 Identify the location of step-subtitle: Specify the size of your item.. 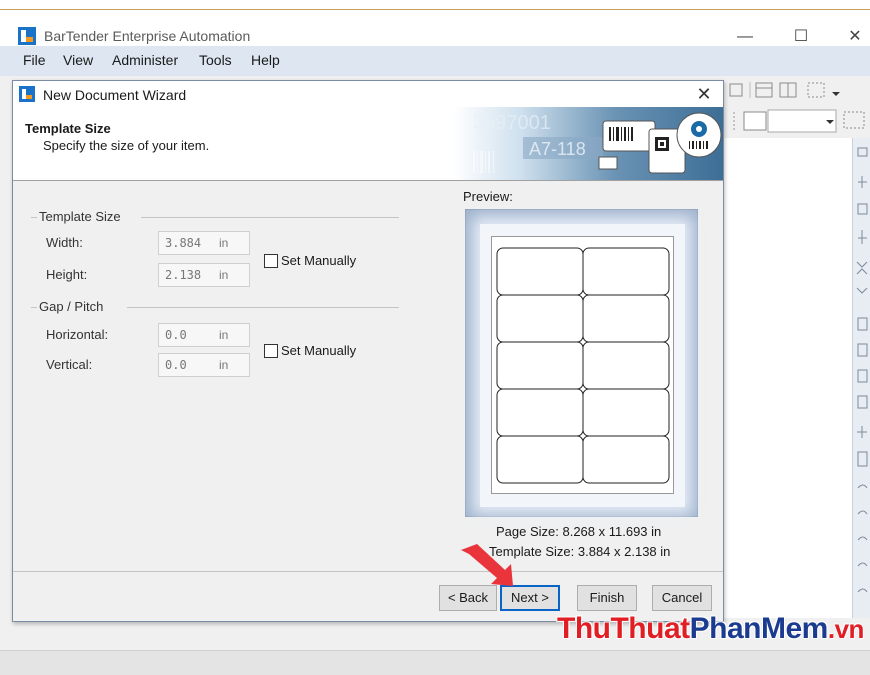
(126, 145).